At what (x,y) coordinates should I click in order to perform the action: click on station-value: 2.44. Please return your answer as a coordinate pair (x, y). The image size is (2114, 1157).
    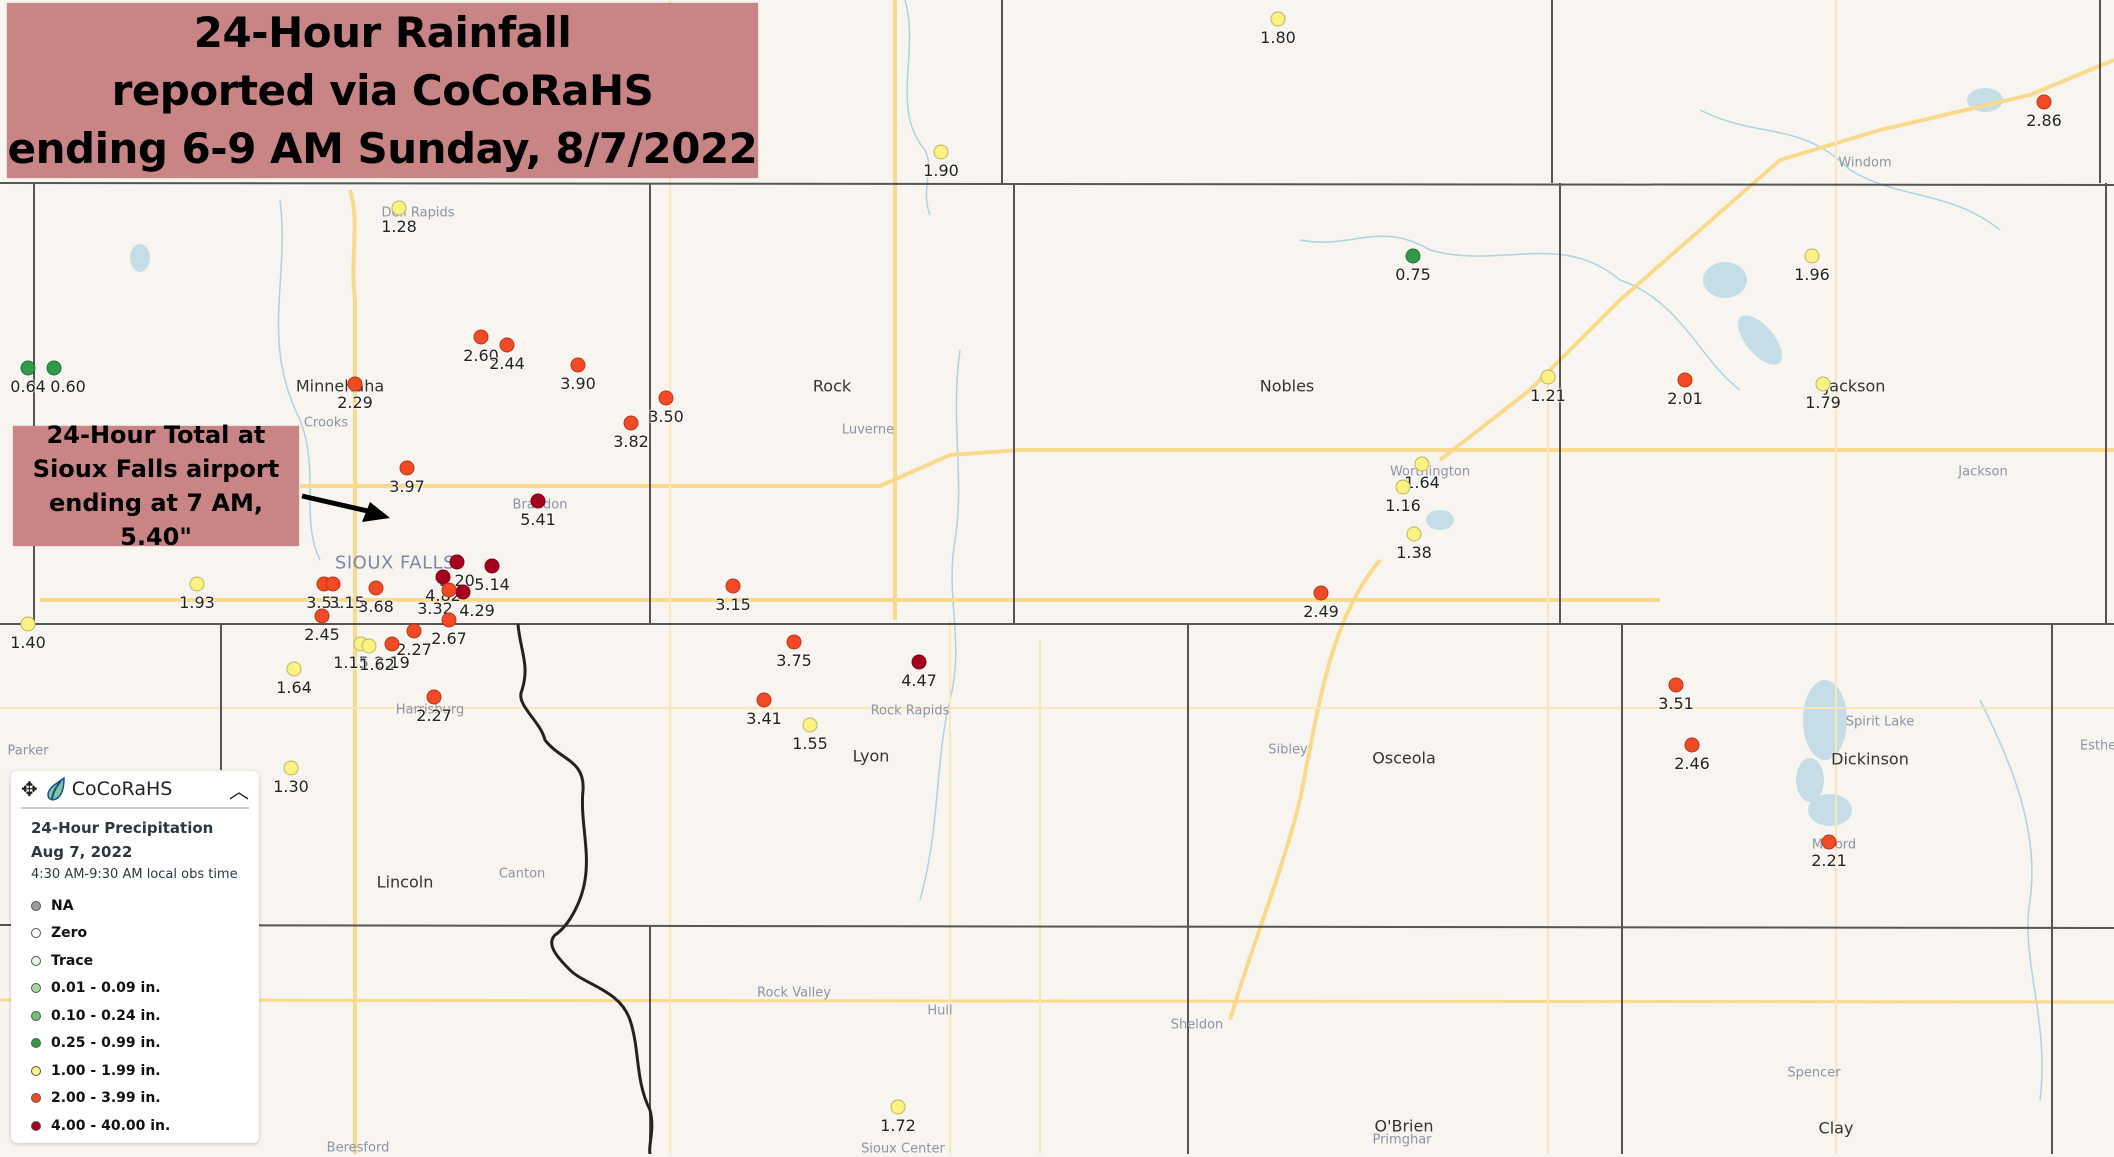
    Looking at the image, I should click on (507, 363).